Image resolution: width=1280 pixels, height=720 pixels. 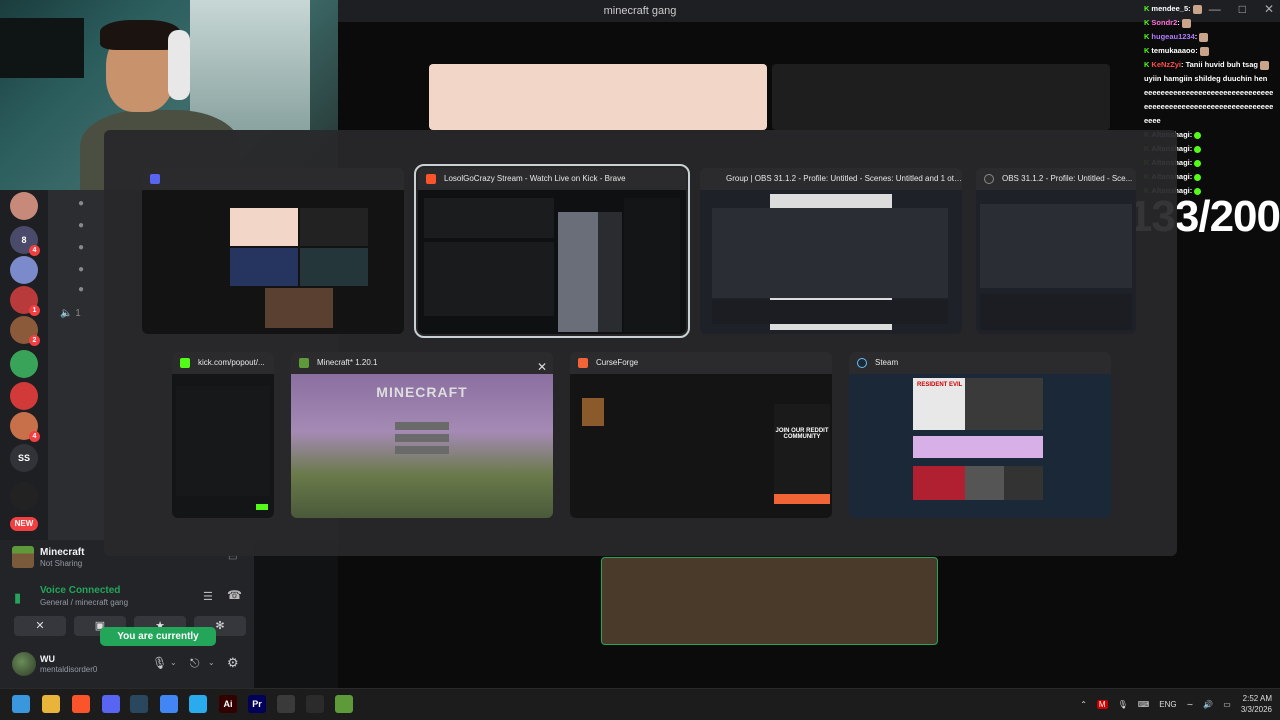 I want to click on window-title: minecraft gang, so click(x=640, y=11).